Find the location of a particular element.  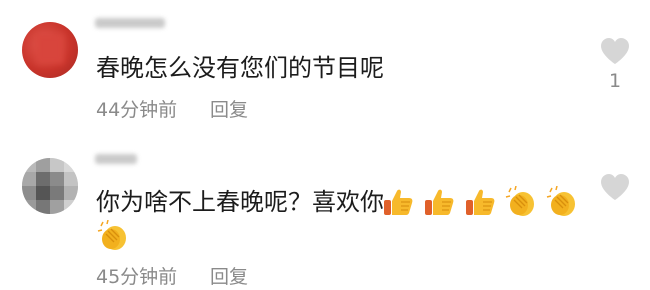

like-count: 1 is located at coordinates (615, 81).